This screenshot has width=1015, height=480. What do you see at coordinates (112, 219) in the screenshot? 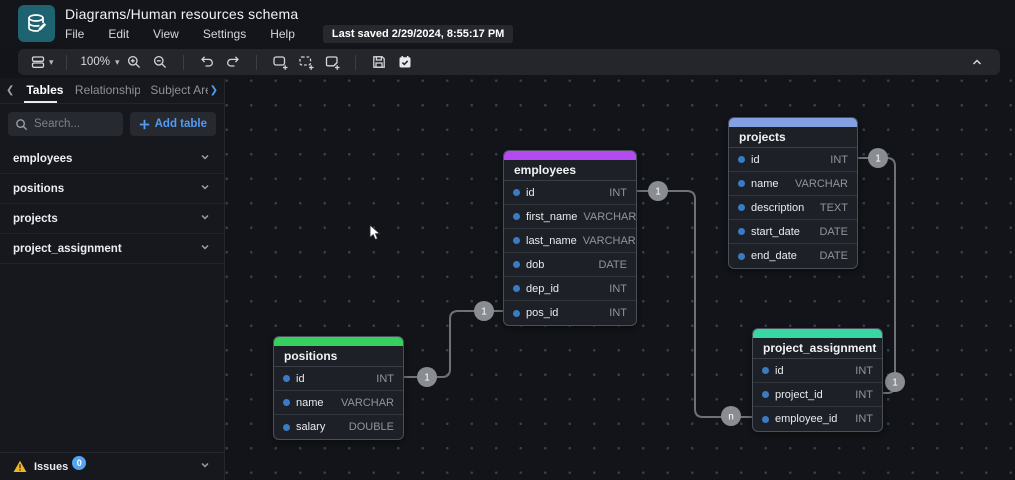
I see `sidebar-item-projects: projects` at bounding box center [112, 219].